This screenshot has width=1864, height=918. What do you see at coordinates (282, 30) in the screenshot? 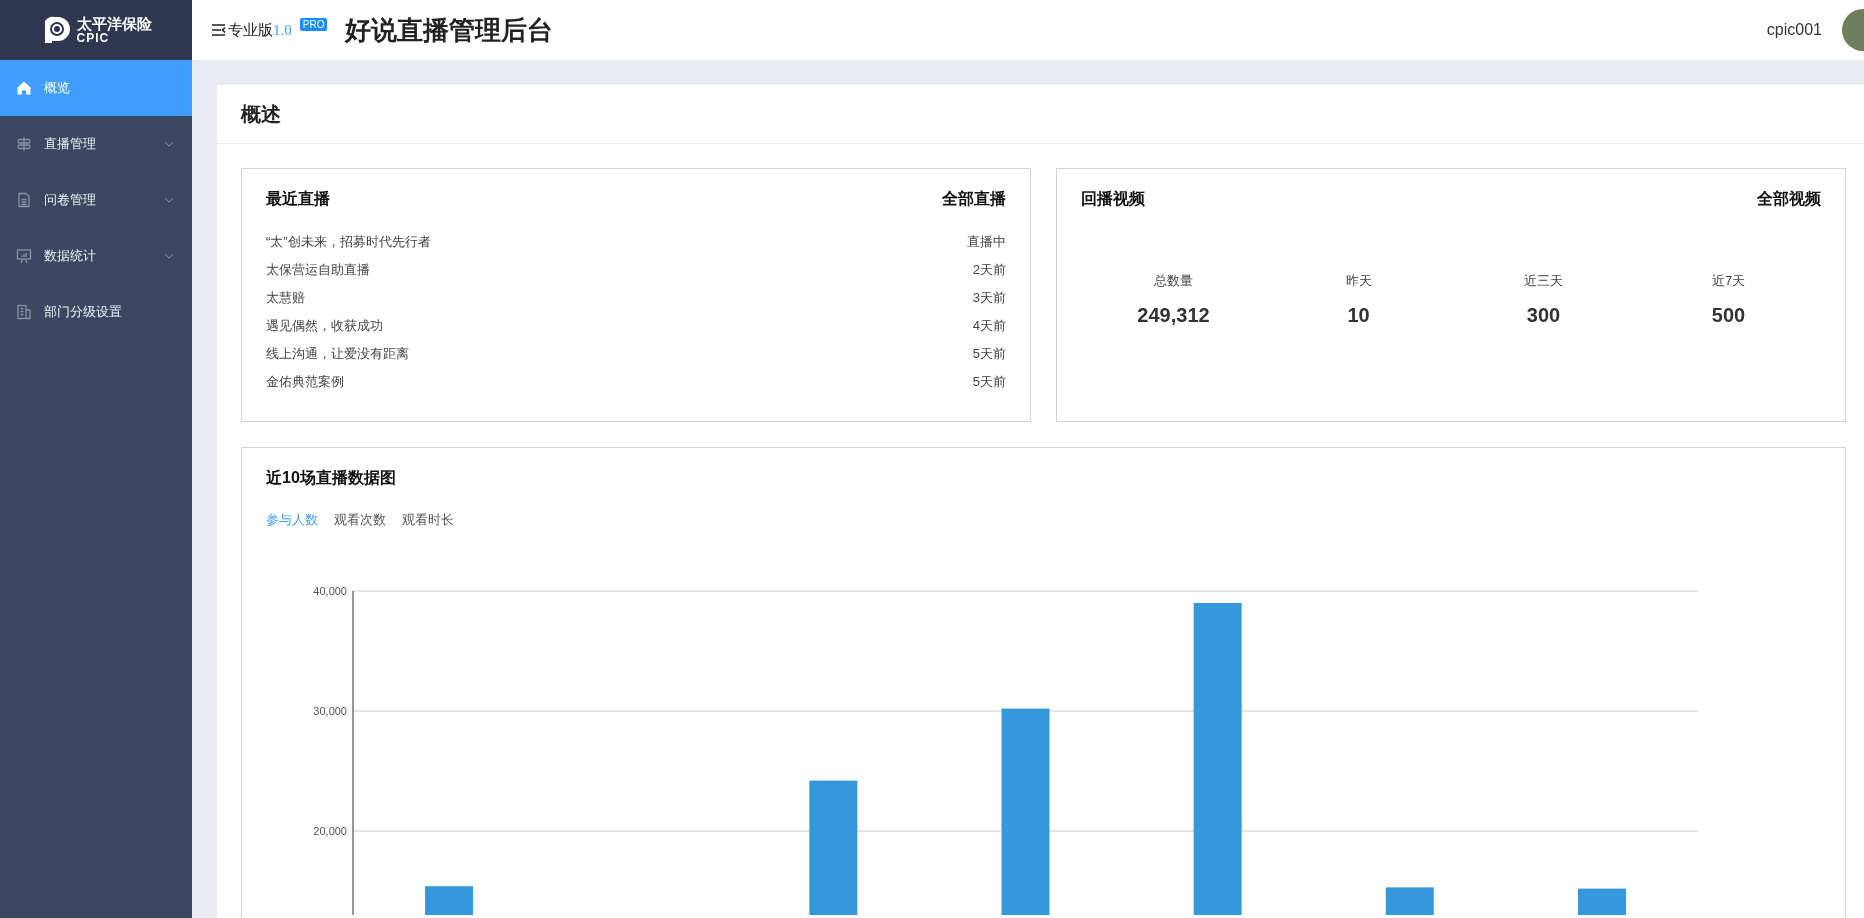
I see `version-number: 1.0` at bounding box center [282, 30].